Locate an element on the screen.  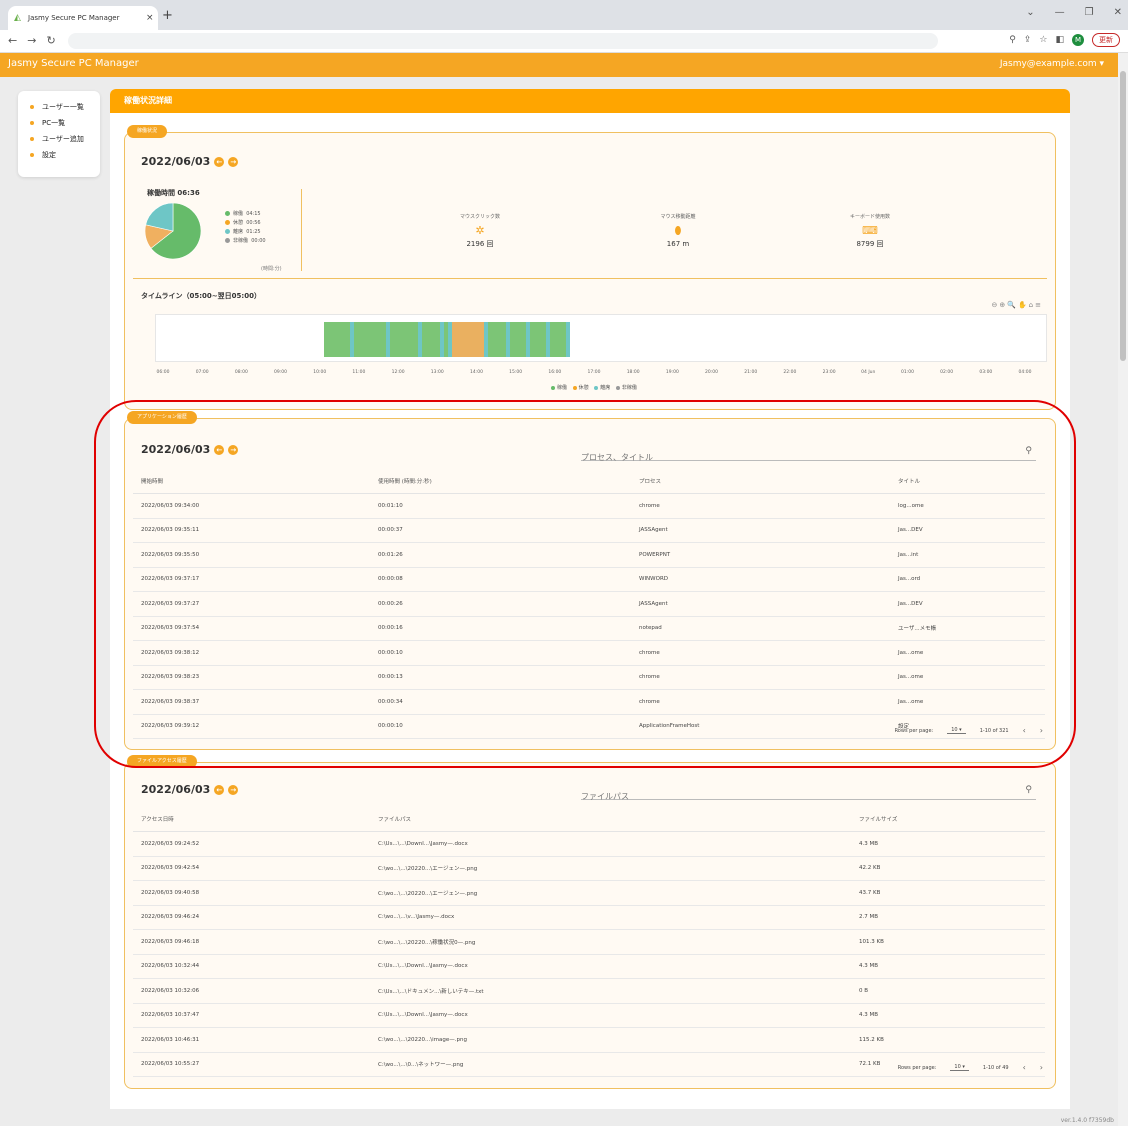
table-cell: 2022/06/03 10:46:31 is located at coordinates (251, 1040).